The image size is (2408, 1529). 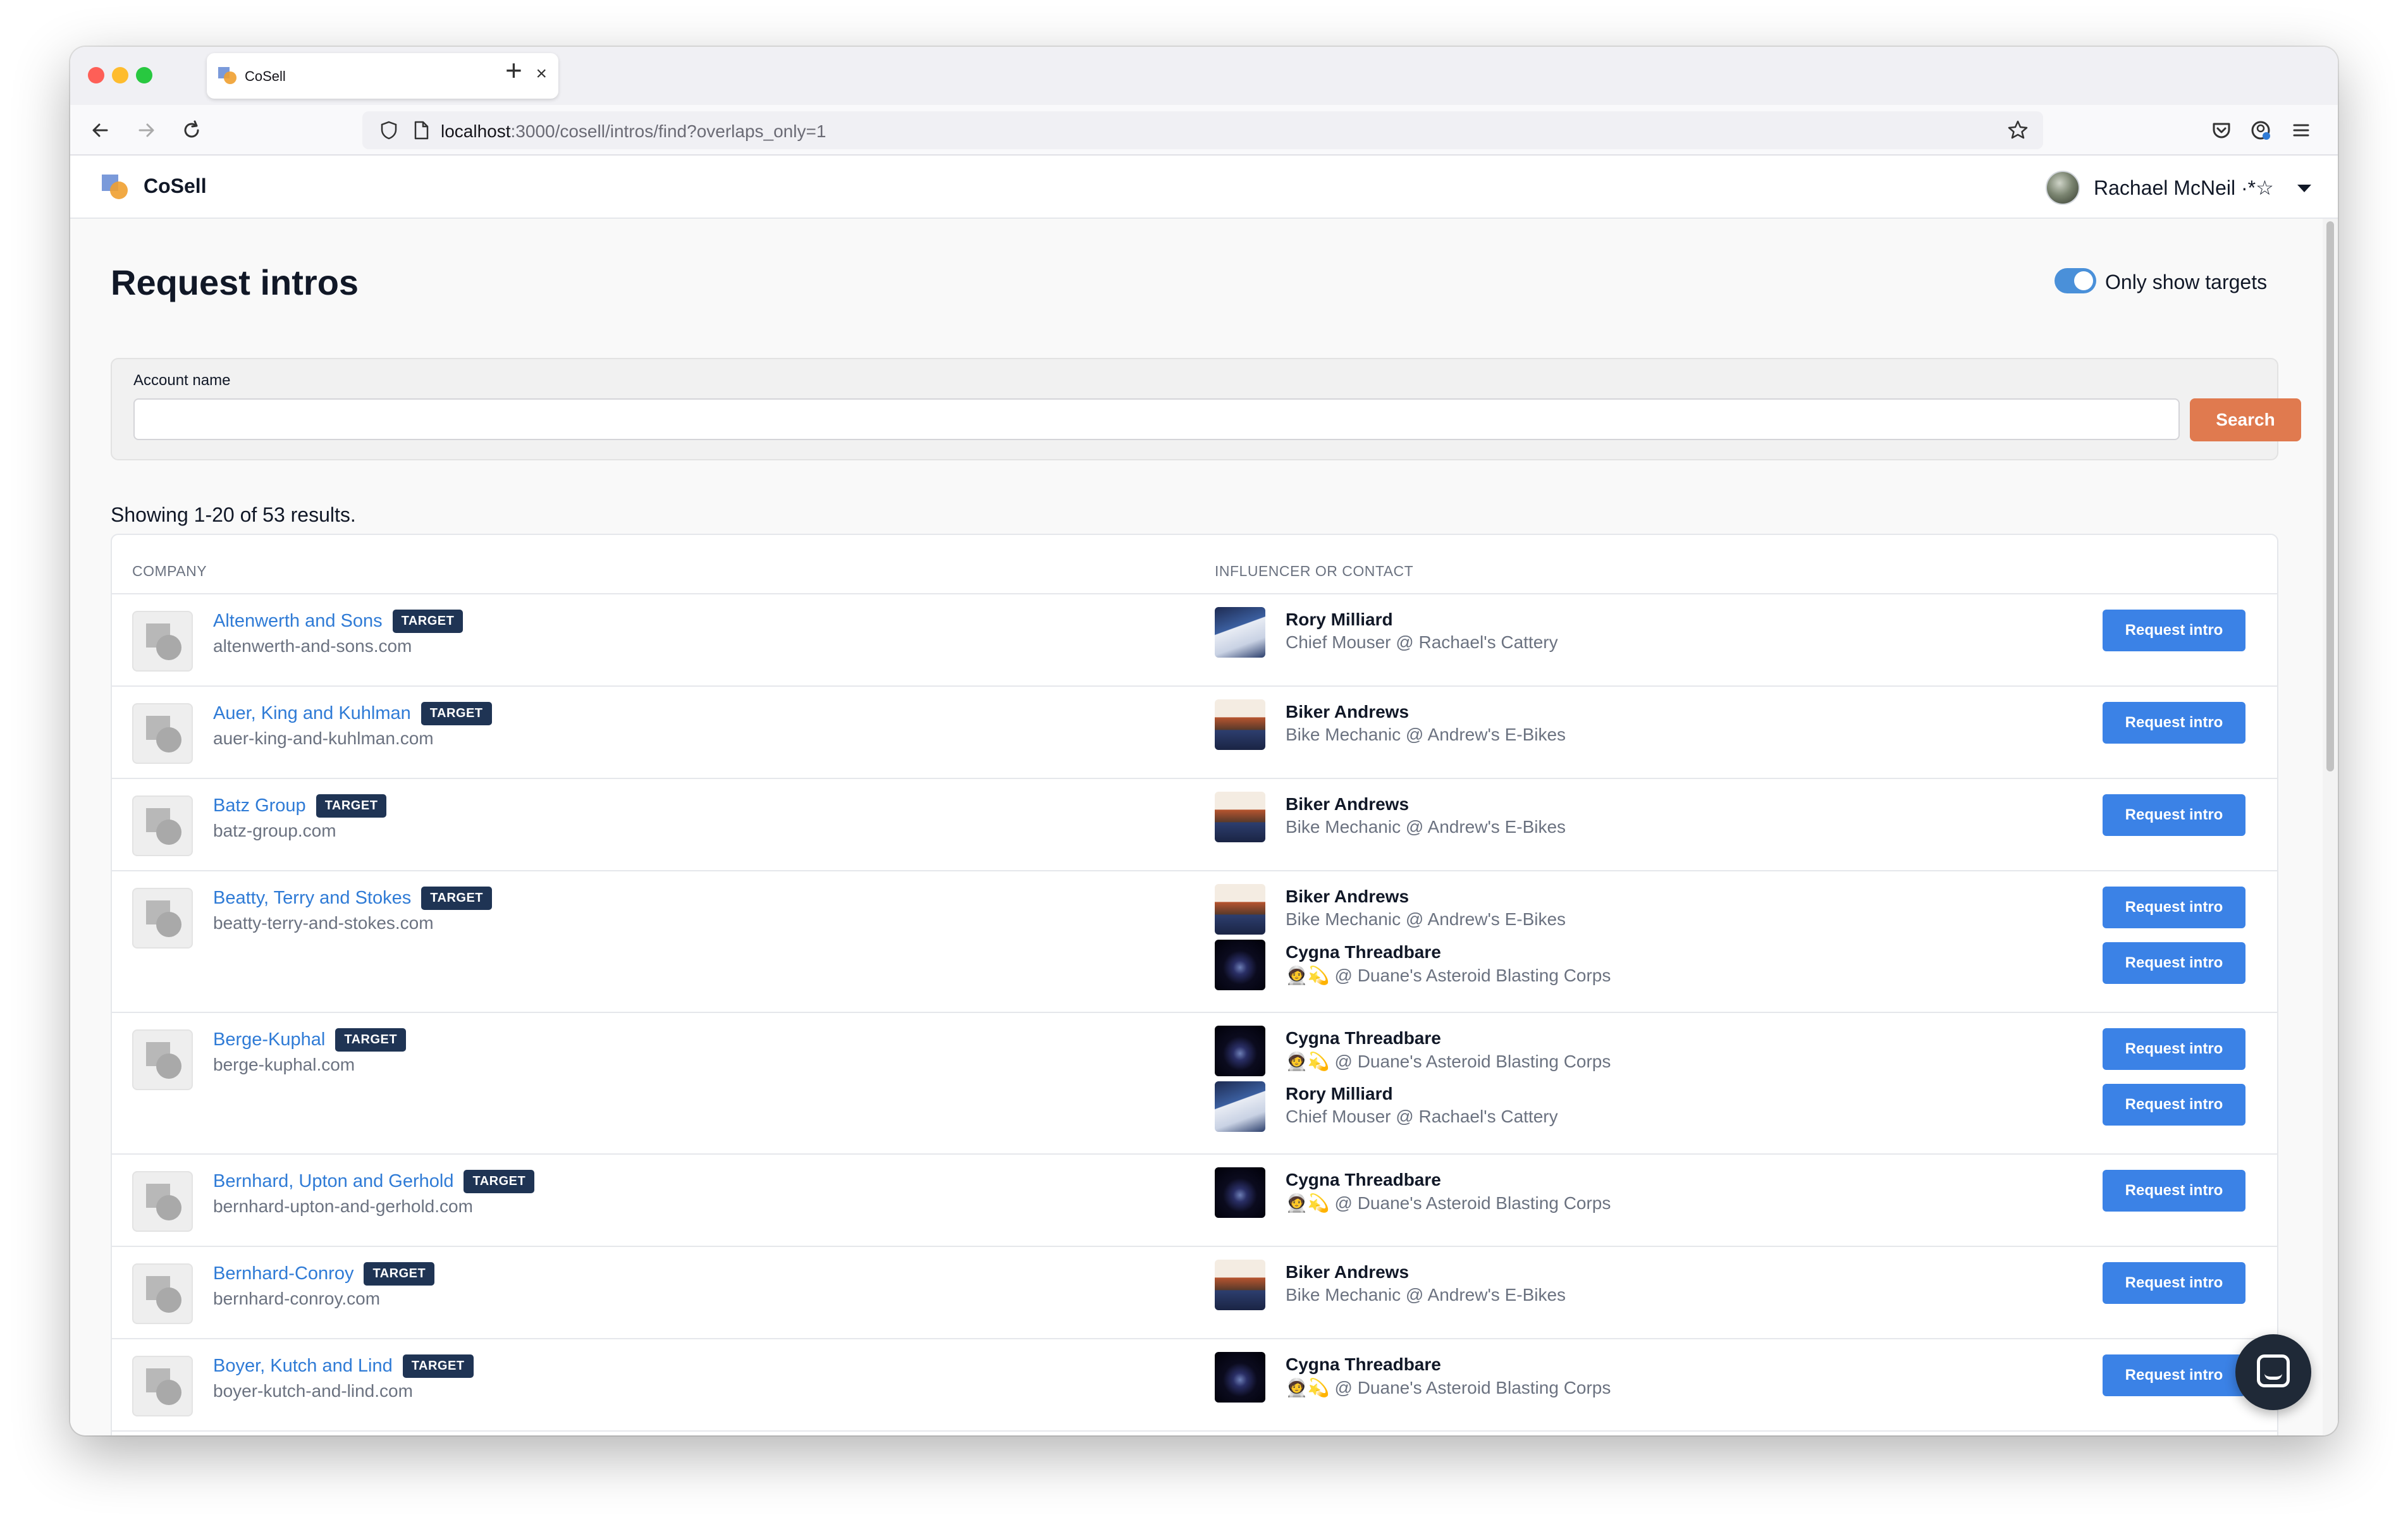 I want to click on pocket-icon, so click(x=2221, y=130).